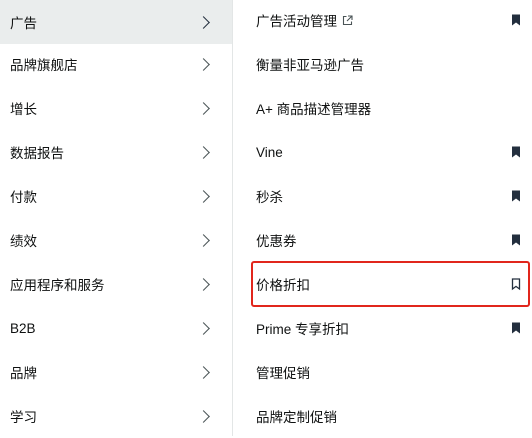 Image resolution: width=532 pixels, height=438 pixels. What do you see at coordinates (23, 417) in the screenshot?
I see `left-menu-item-label: 学习` at bounding box center [23, 417].